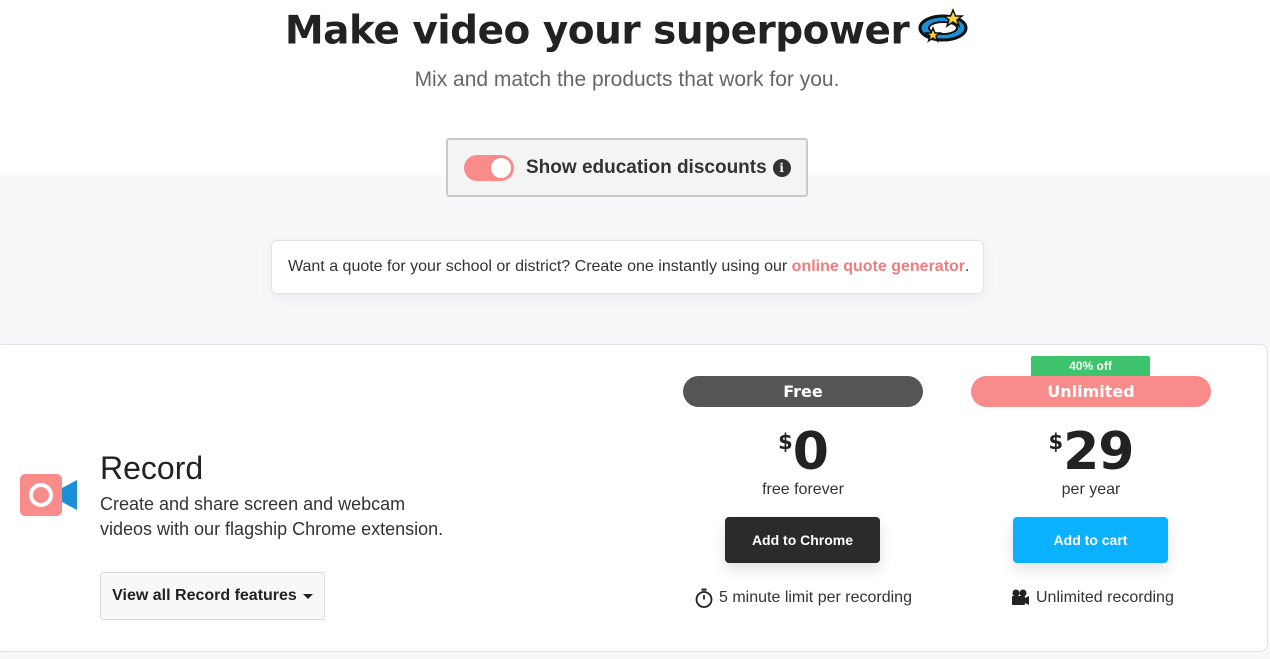  Describe the element at coordinates (967, 266) in the screenshot. I see `quote-suffix: .` at that location.